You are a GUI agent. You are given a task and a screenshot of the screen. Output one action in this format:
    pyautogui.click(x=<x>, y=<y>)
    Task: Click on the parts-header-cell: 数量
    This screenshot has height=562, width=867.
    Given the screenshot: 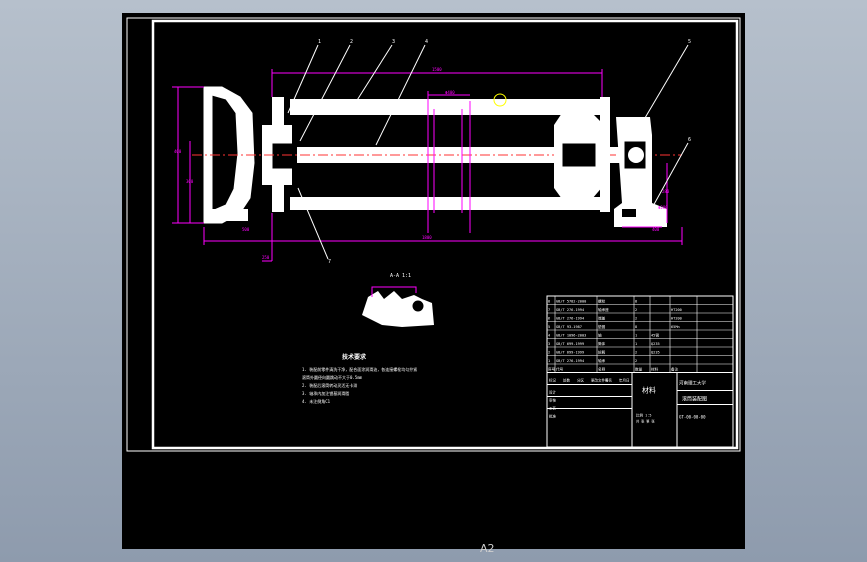 What is the action you would take?
    pyautogui.click(x=639, y=369)
    